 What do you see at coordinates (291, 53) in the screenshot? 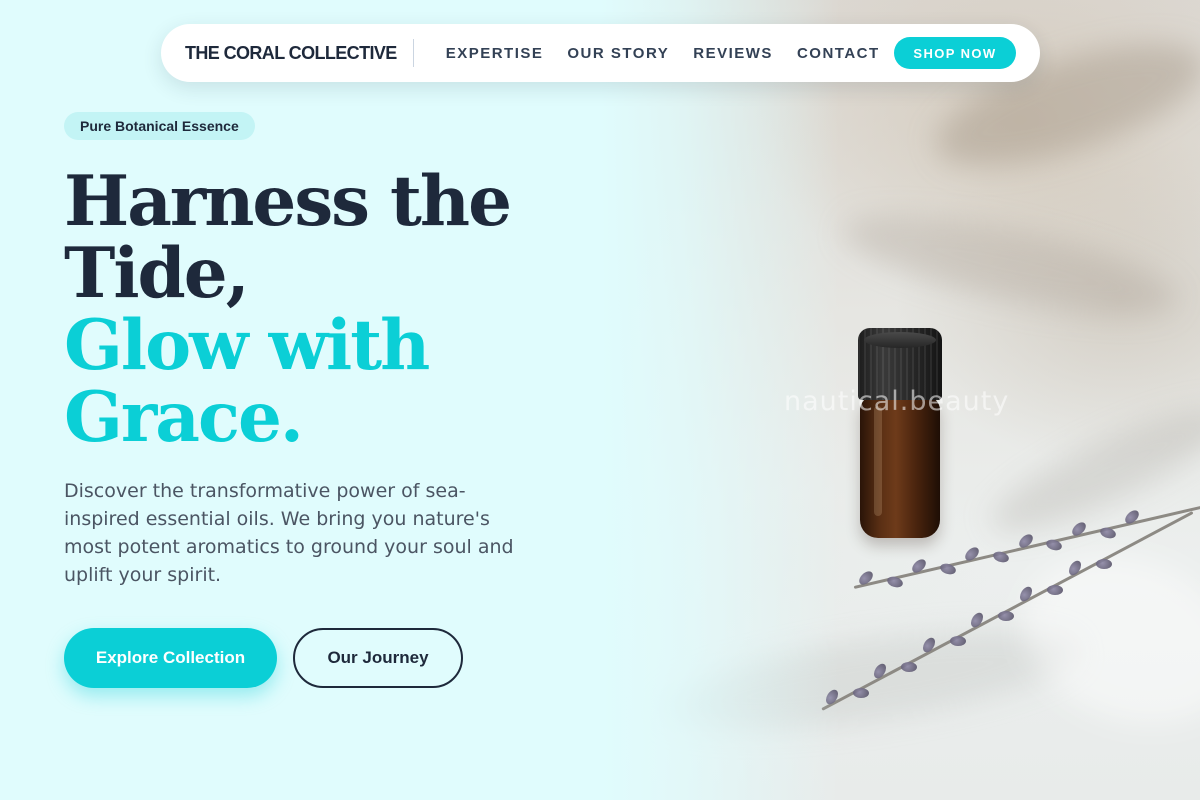
I see `brand-logo: THE CORAL COLLECTIVE` at bounding box center [291, 53].